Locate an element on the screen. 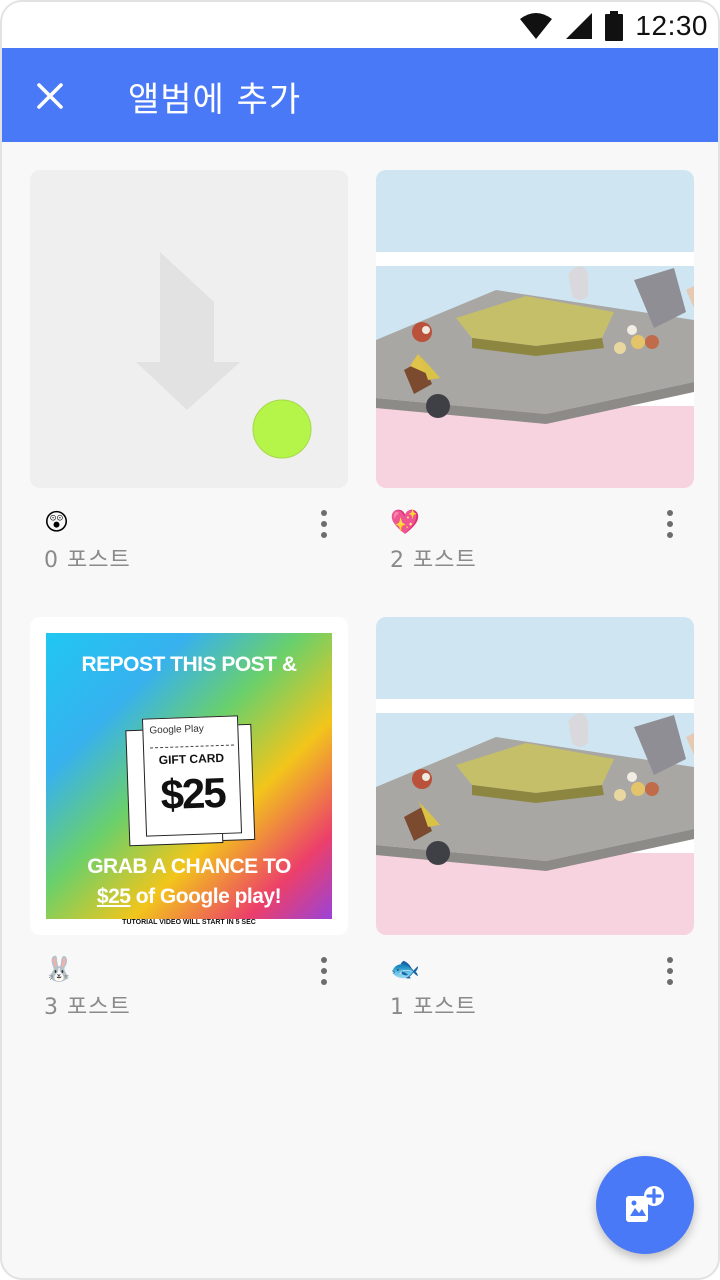 This screenshot has height=1280, width=720. status-icons: 12:30 is located at coordinates (613, 26).